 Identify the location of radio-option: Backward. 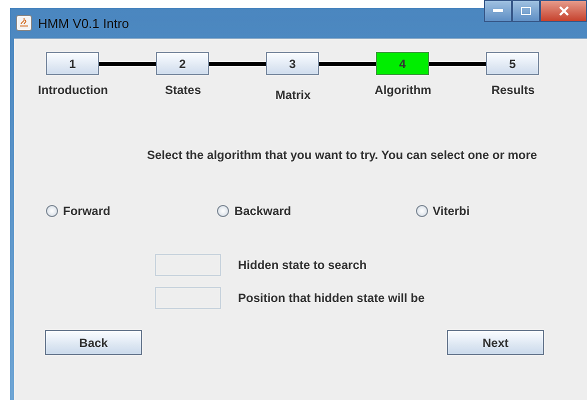
(316, 211).